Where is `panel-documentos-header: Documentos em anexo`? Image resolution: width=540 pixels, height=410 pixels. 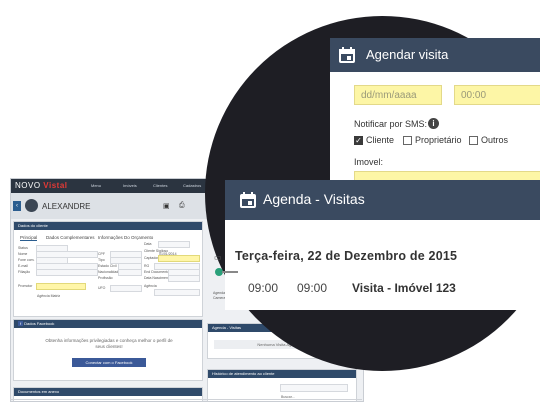 panel-documentos-header: Documentos em anexo is located at coordinates (108, 392).